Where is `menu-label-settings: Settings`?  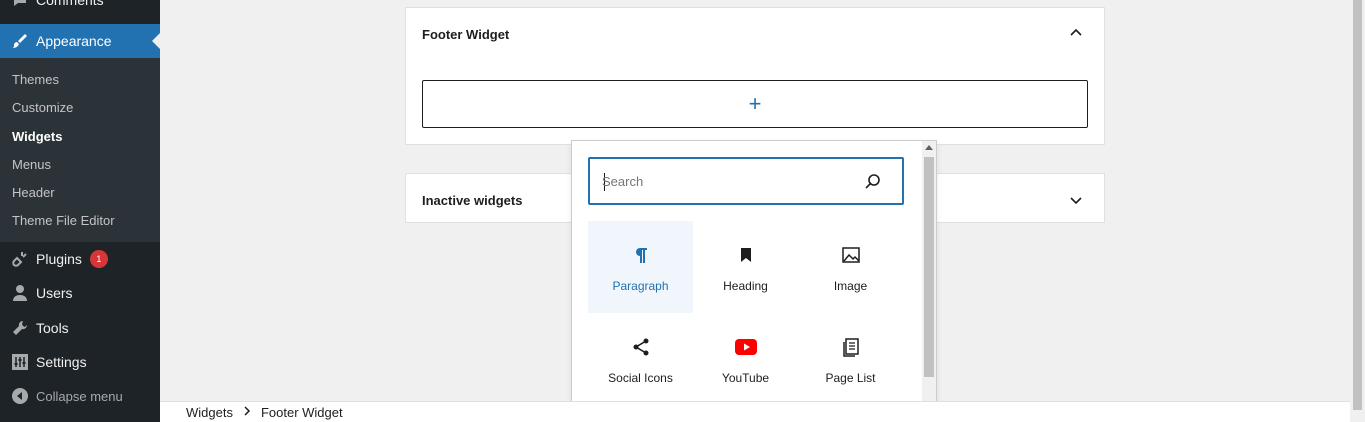
menu-label-settings: Settings is located at coordinates (61, 362).